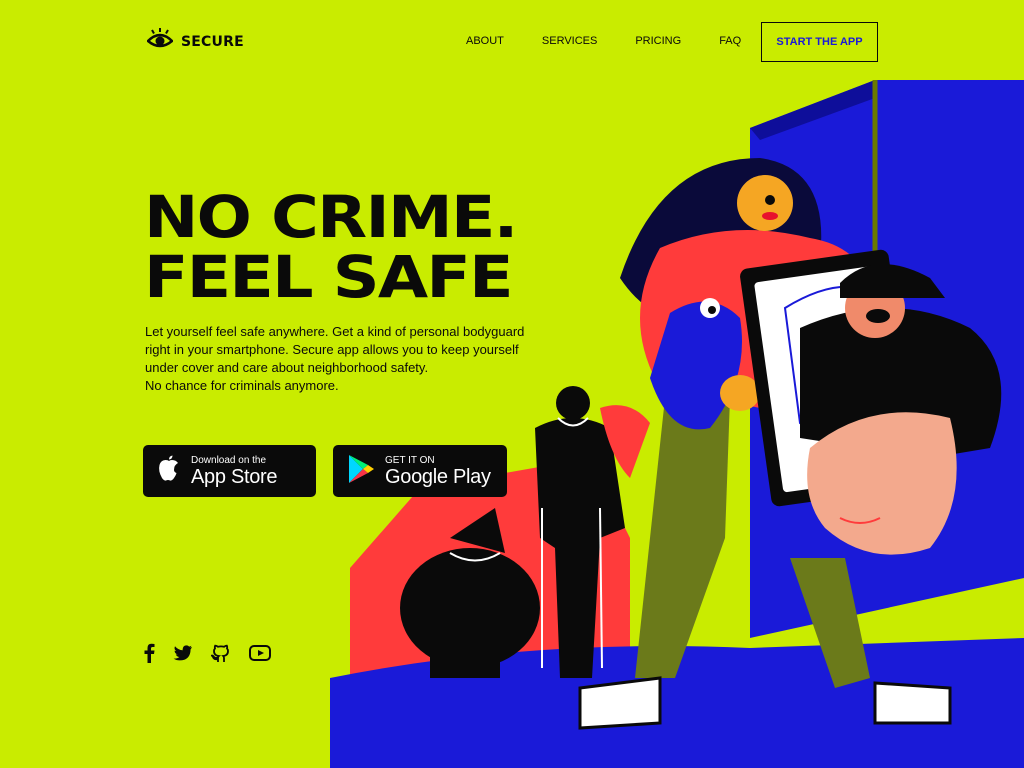 Image resolution: width=1024 pixels, height=768 pixels. I want to click on headline-line-1: NO CRIME., so click(331, 217).